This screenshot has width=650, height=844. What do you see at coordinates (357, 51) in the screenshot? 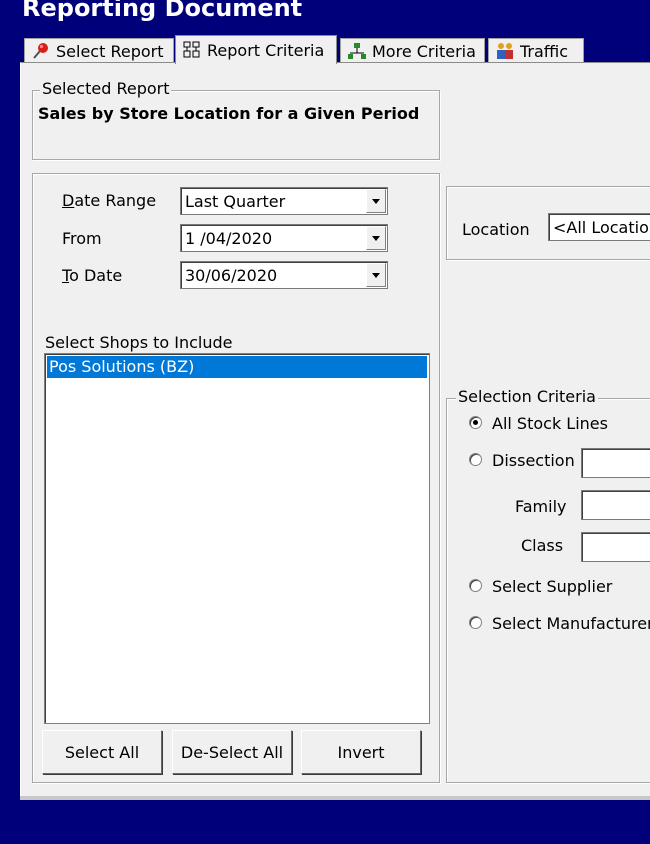
I see `network-icon` at bounding box center [357, 51].